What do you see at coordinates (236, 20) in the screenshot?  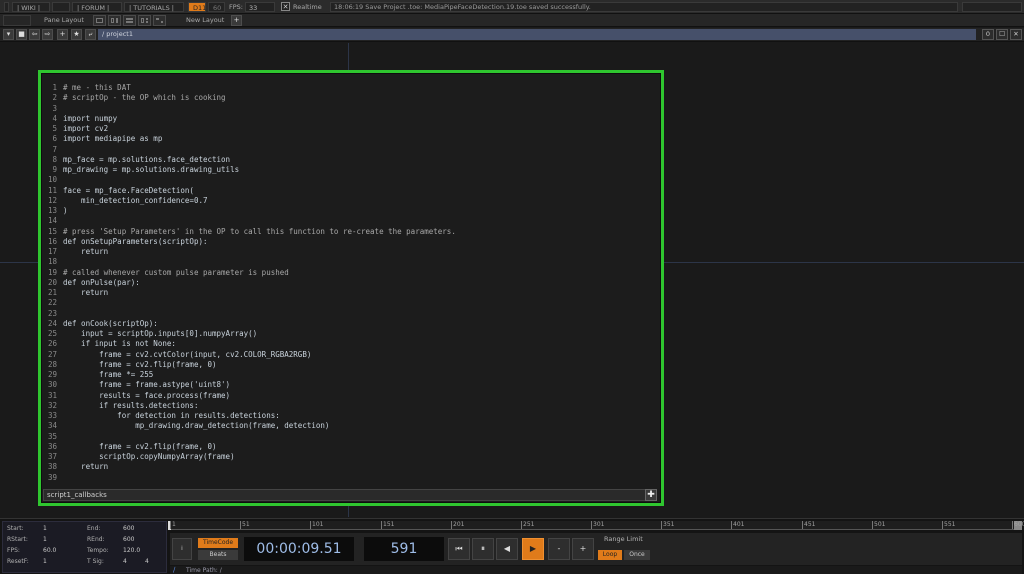 I see `add-layout-button: +` at bounding box center [236, 20].